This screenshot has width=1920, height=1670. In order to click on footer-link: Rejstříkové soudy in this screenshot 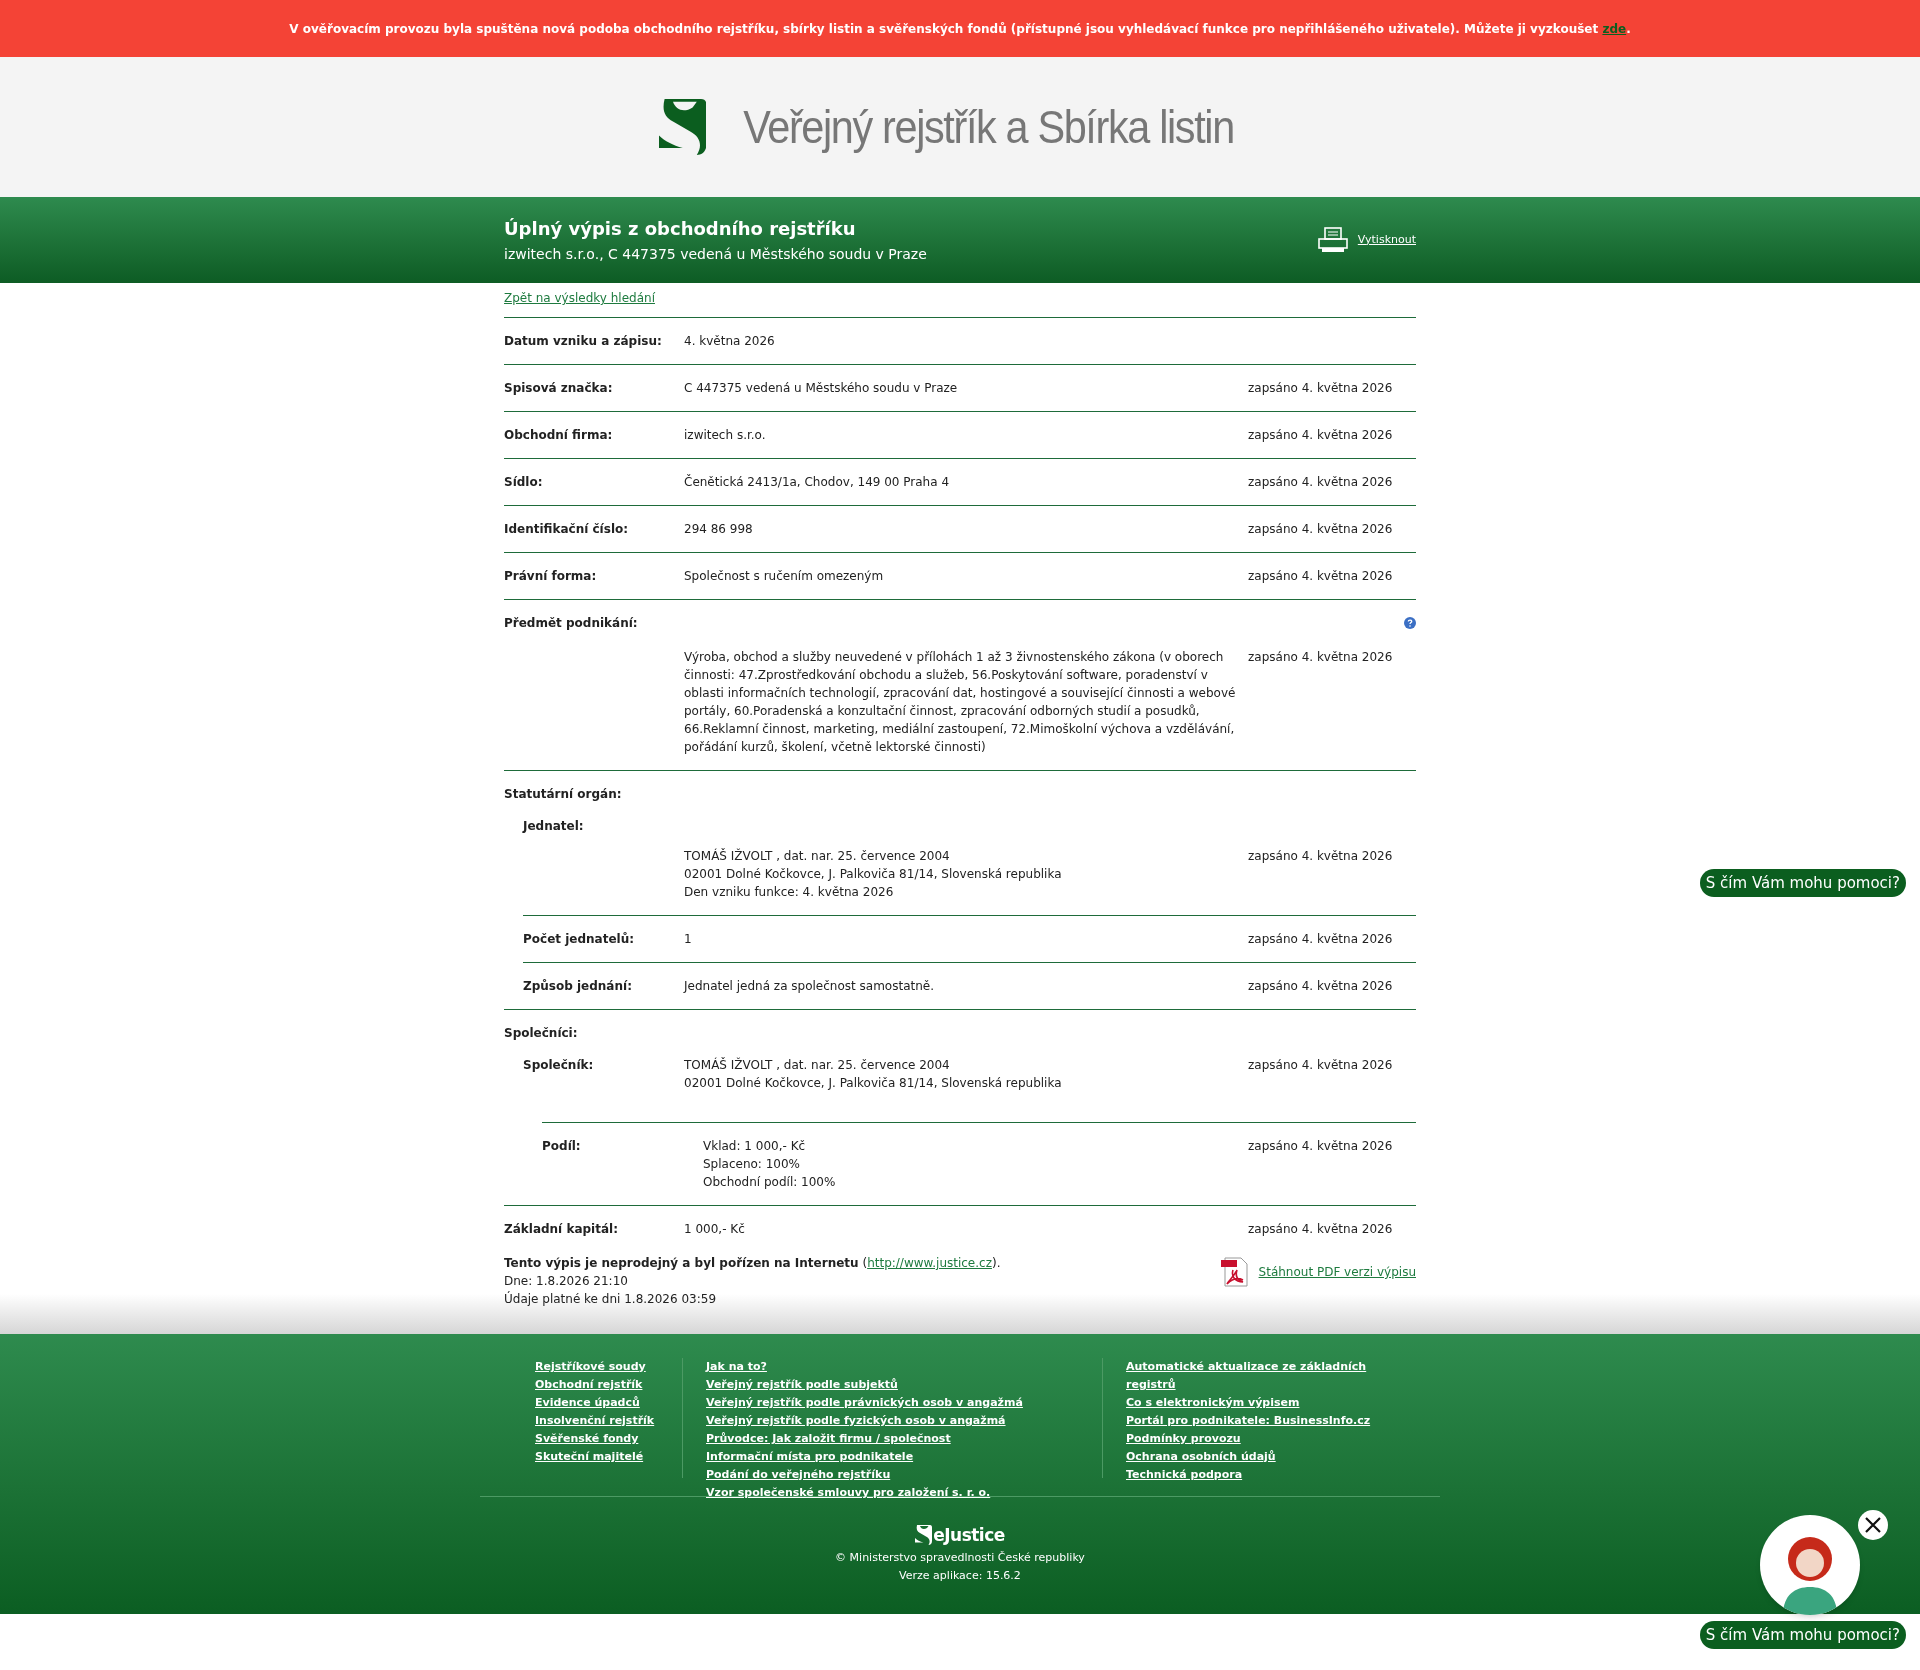, I will do `click(608, 1367)`.